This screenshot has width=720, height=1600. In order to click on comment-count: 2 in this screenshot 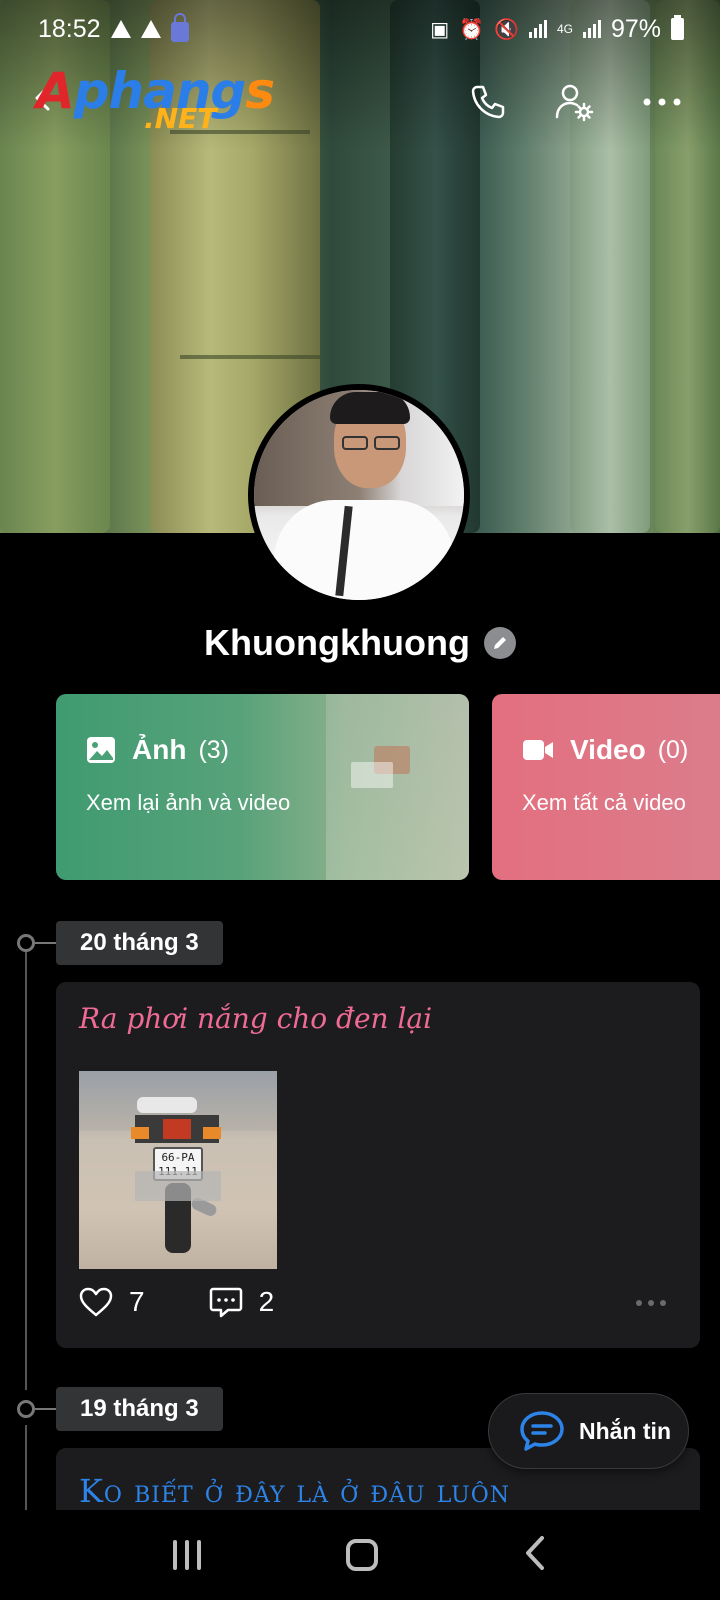, I will do `click(266, 1301)`.